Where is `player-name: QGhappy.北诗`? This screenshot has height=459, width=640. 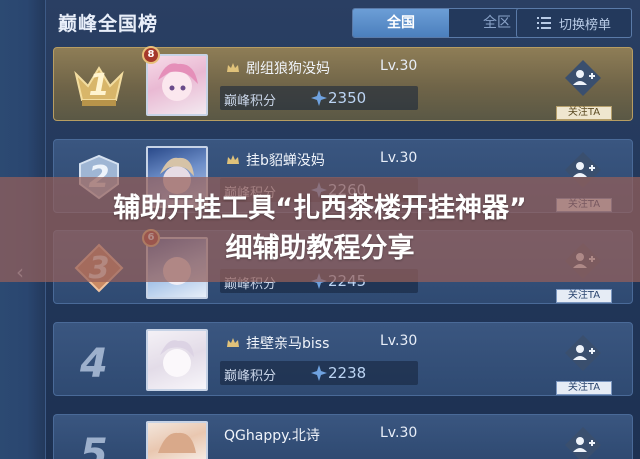 player-name: QGhappy.北诗 is located at coordinates (272, 436).